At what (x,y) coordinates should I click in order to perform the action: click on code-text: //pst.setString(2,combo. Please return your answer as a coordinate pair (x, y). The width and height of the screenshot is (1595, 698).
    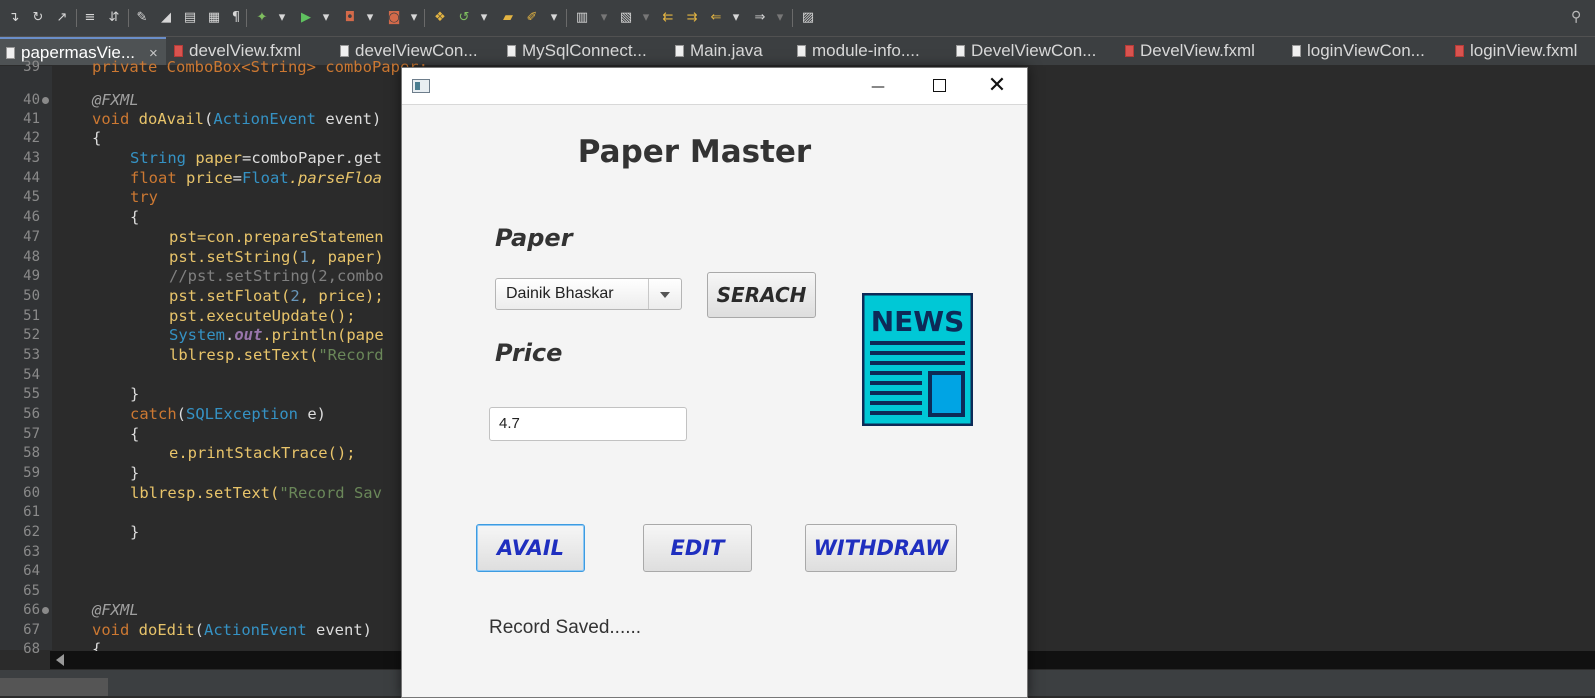
    Looking at the image, I should click on (276, 276).